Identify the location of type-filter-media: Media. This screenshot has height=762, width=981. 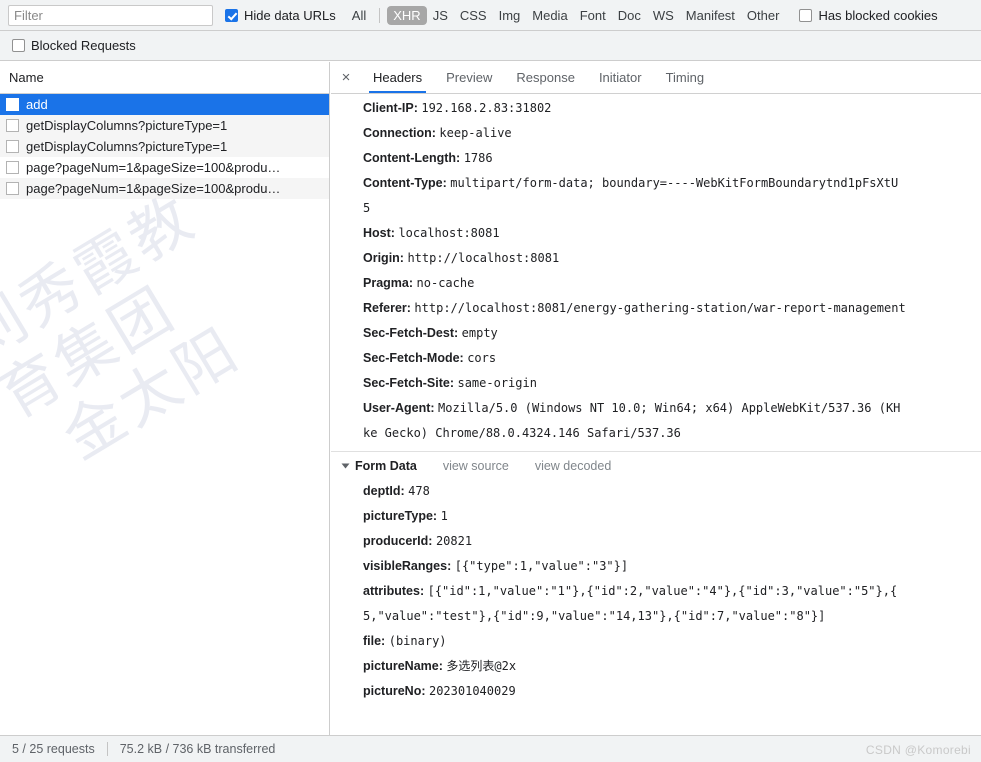
(549, 15).